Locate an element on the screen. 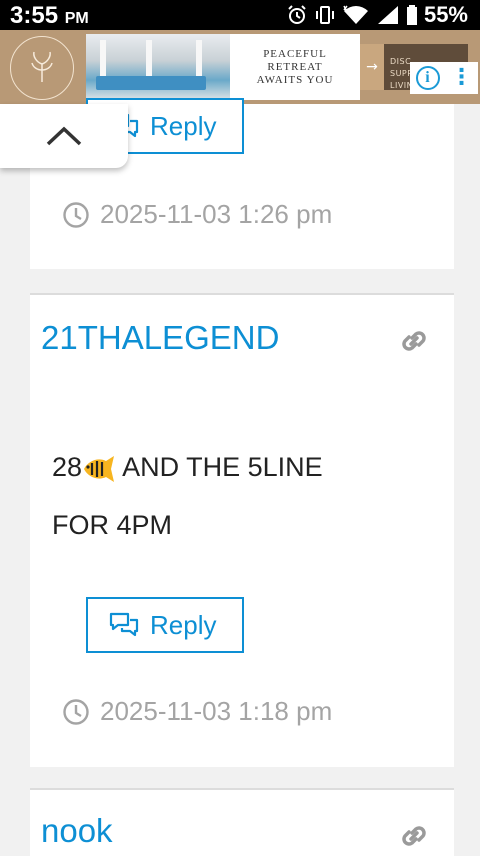  status-bar: 3:55 PM 55% is located at coordinates (240, 15).